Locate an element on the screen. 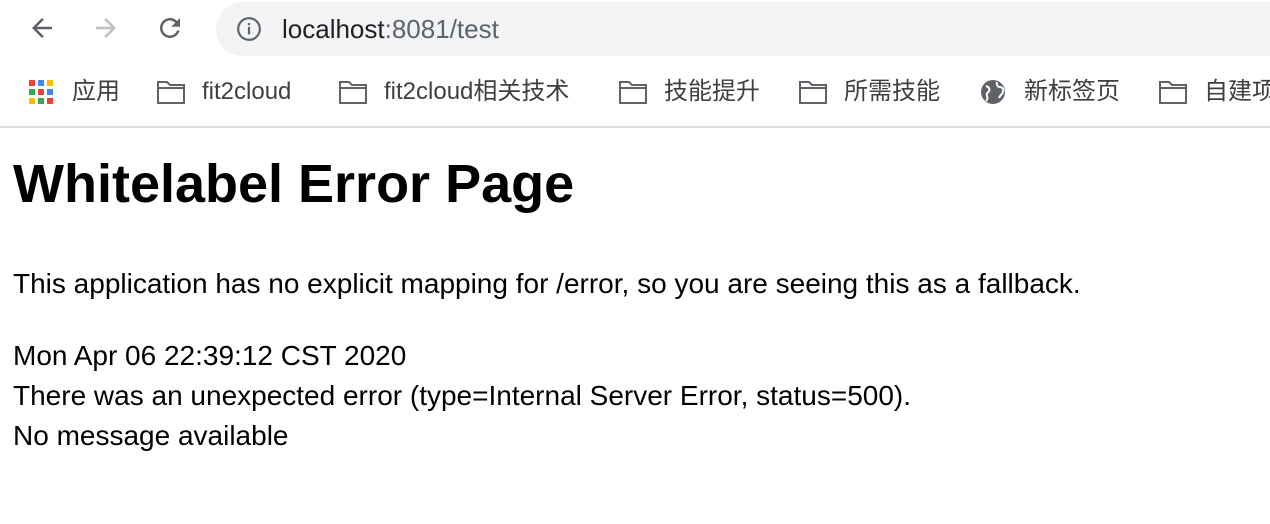  browser-toolbar: localhost:8081/test is located at coordinates (635, 29).